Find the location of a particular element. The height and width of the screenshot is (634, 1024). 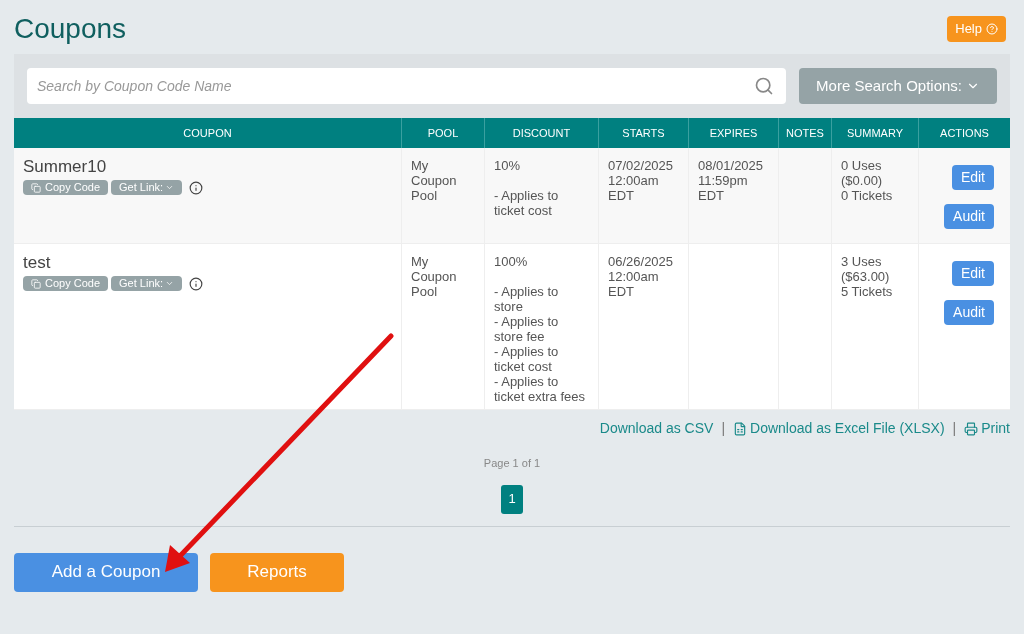

start-date: 07/02/2025 is located at coordinates (641, 165).